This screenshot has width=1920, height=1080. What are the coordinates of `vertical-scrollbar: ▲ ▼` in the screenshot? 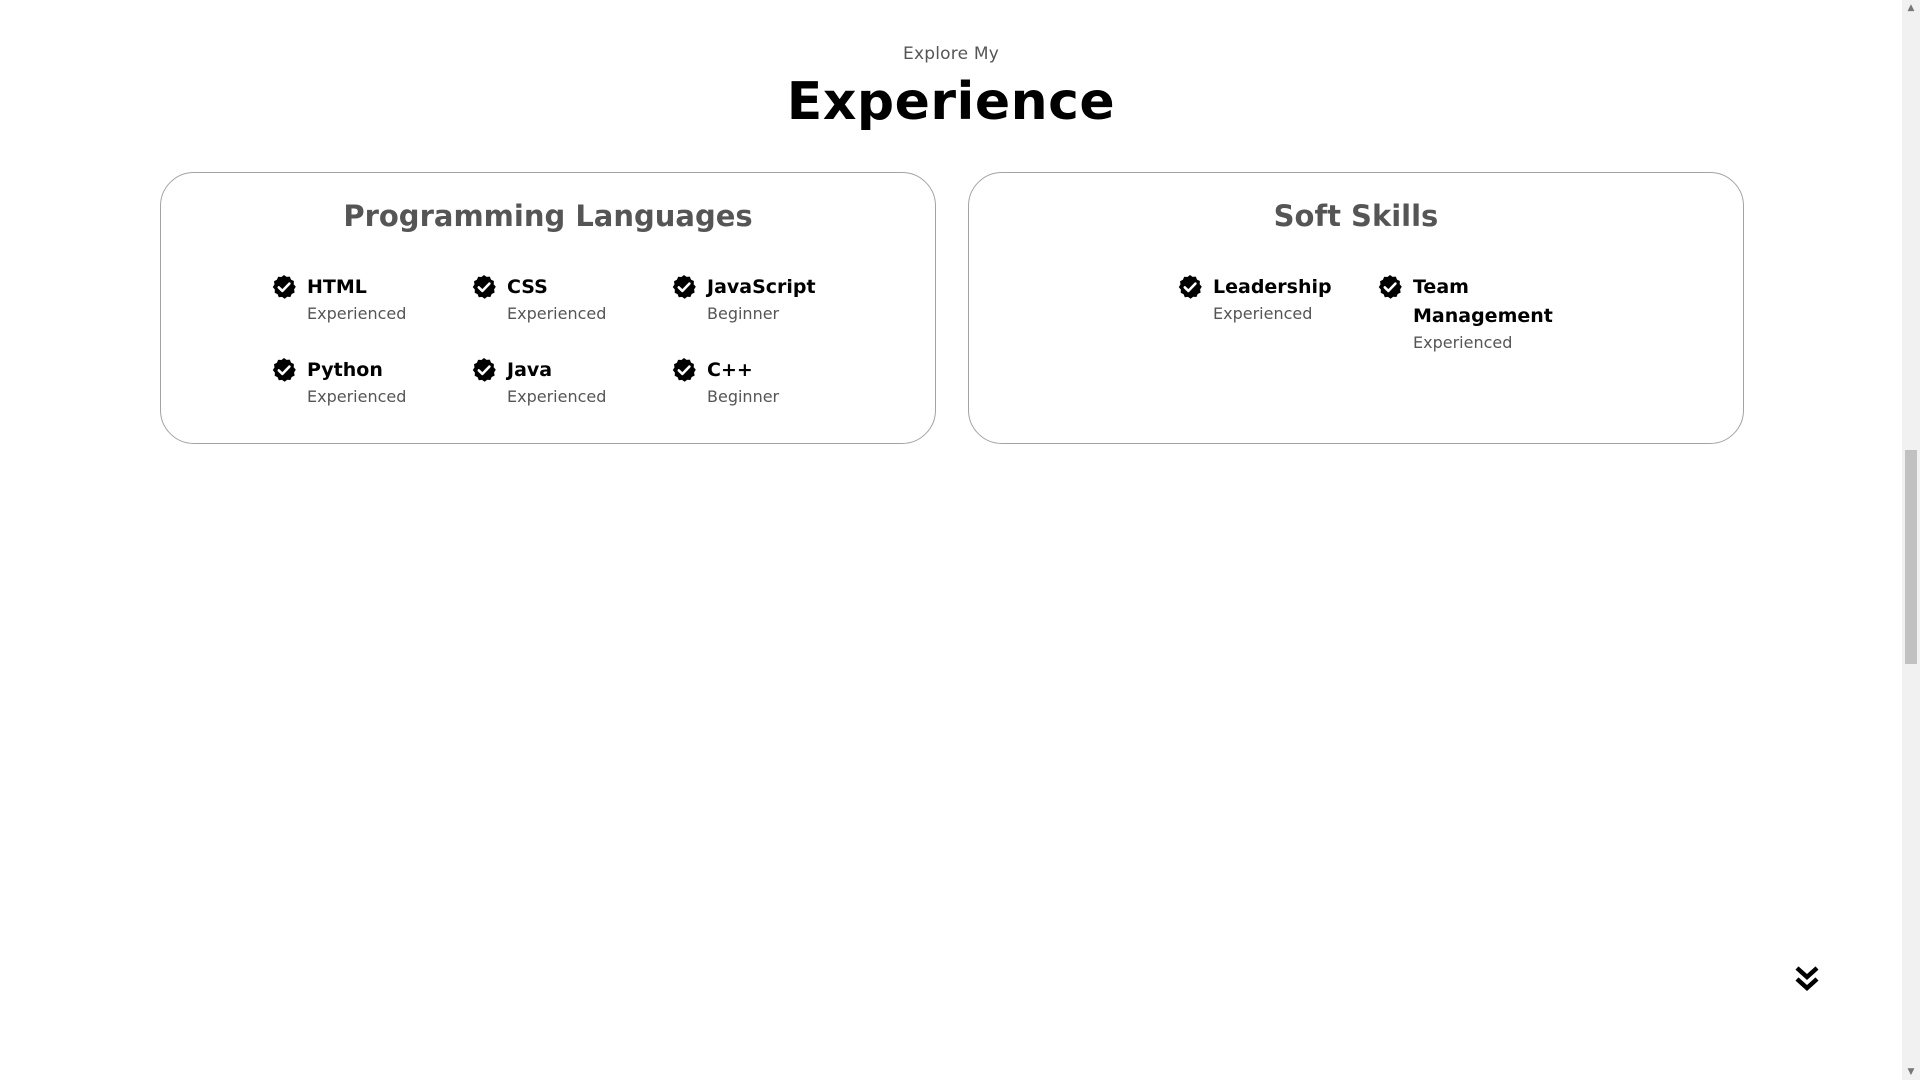 It's located at (1911, 540).